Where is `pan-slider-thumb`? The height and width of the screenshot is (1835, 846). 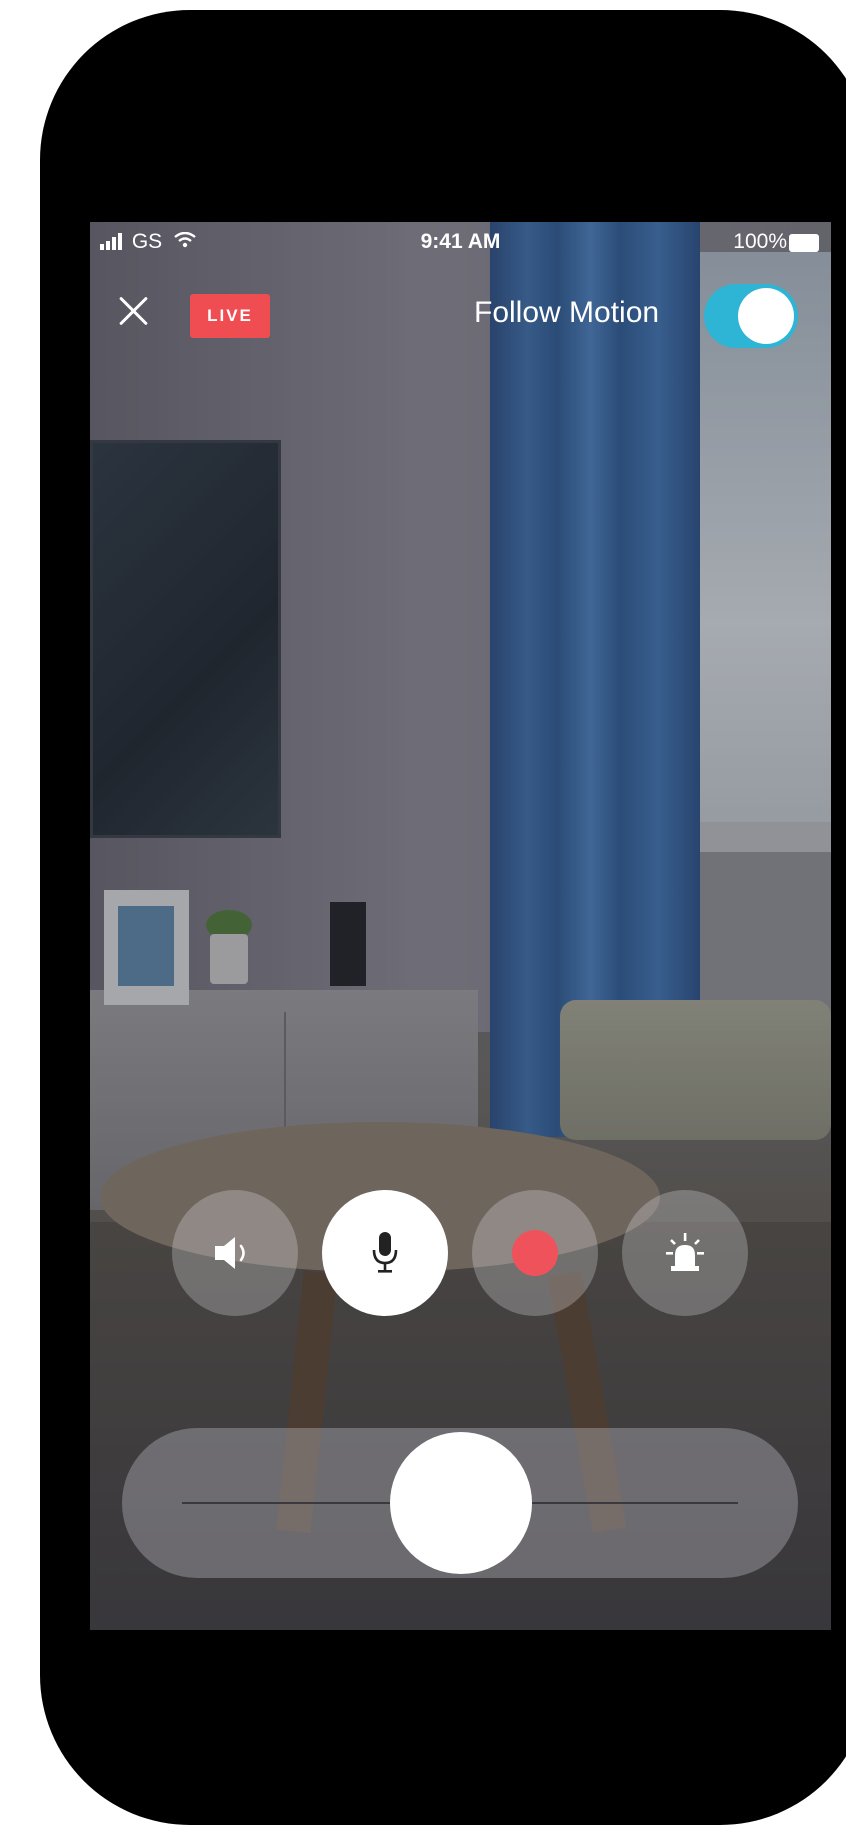
pan-slider-thumb is located at coordinates (461, 1503).